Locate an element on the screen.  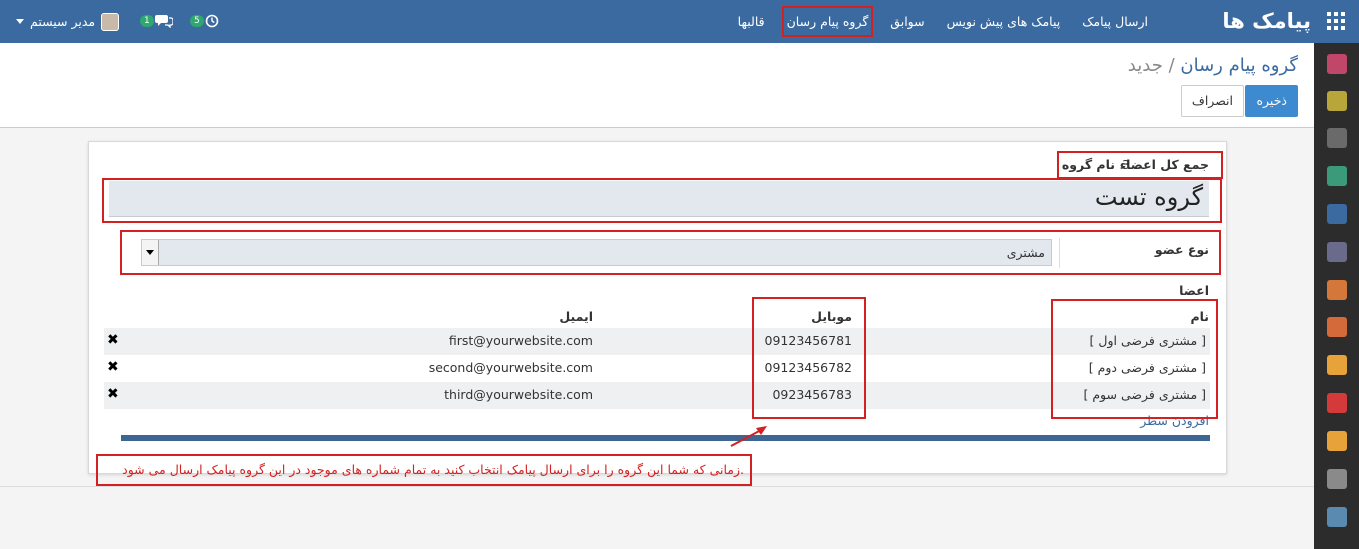
column-header-email: ایمیل is located at coordinates (576, 316).